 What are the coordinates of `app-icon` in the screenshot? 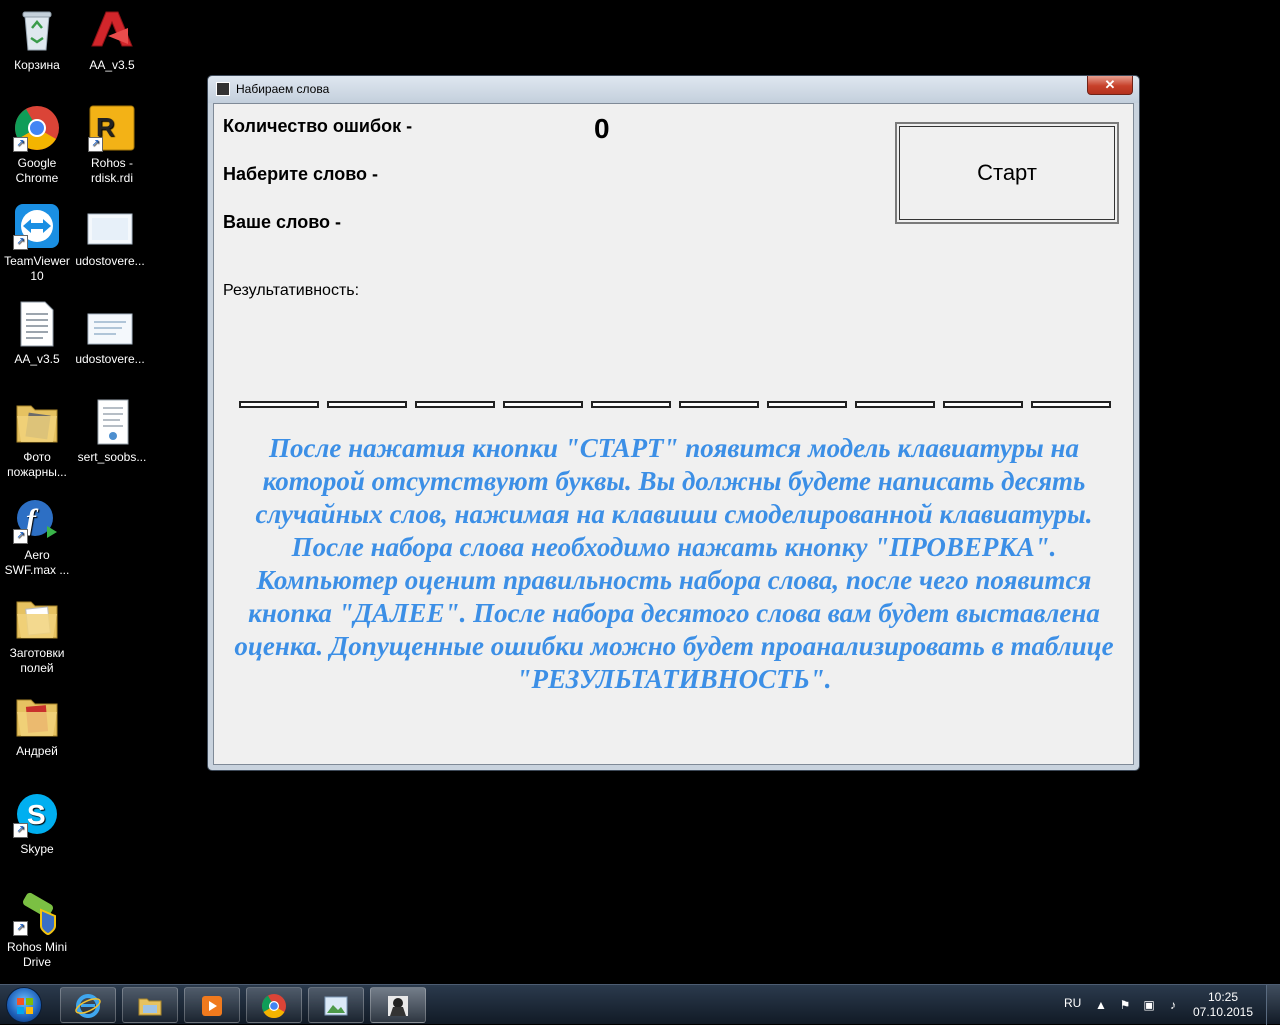 It's located at (223, 89).